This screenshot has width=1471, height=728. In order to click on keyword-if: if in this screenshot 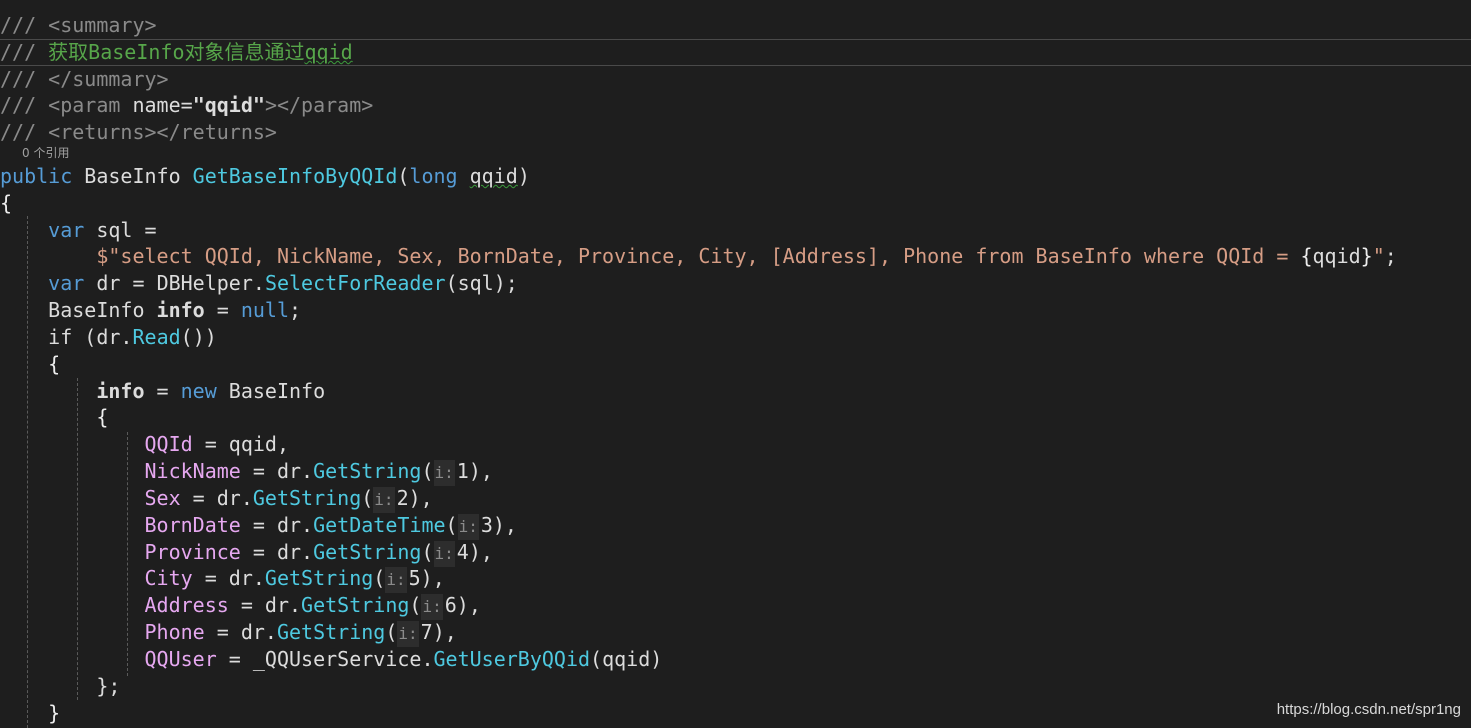, I will do `click(60, 337)`.